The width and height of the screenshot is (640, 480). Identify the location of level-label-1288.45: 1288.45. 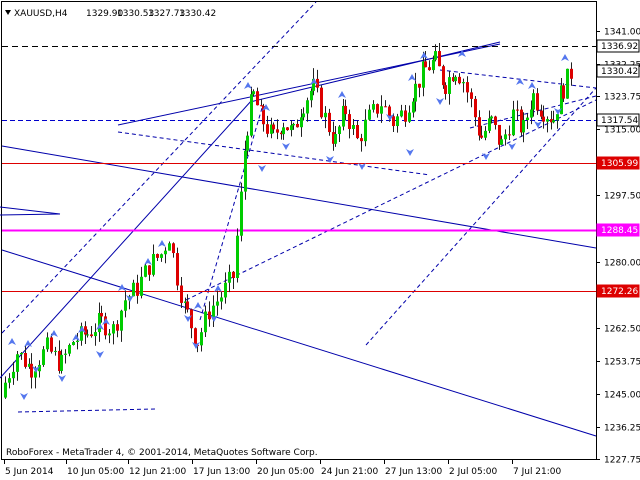
(618, 230).